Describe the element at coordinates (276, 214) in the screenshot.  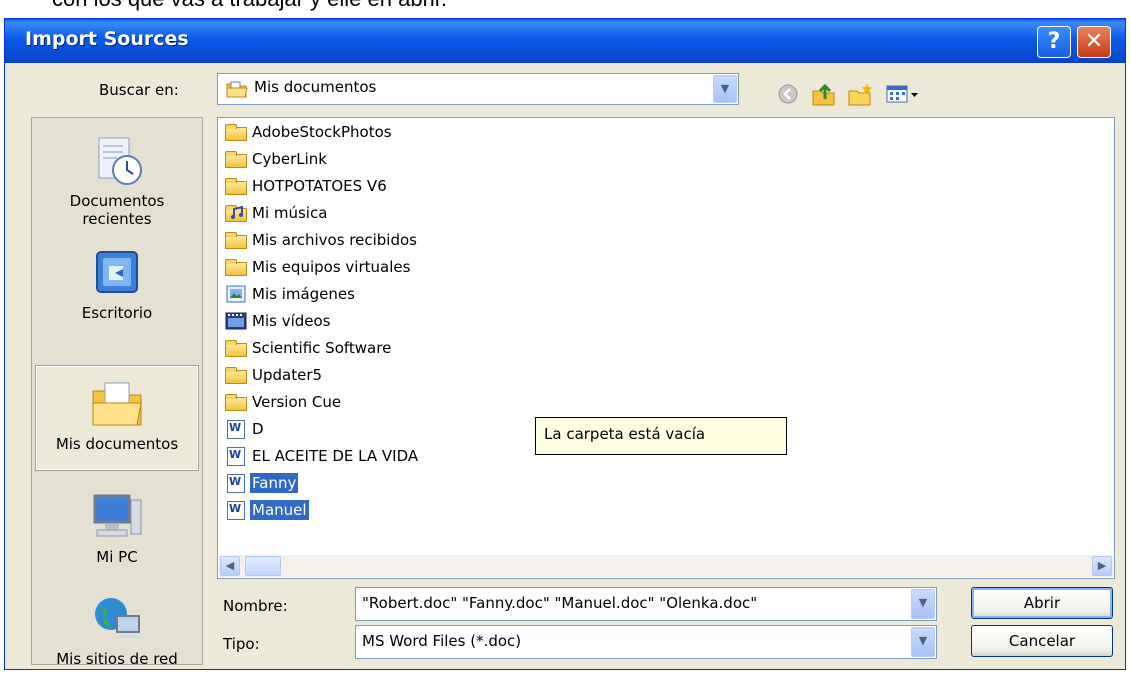
I see `list-item: Mi música` at that location.